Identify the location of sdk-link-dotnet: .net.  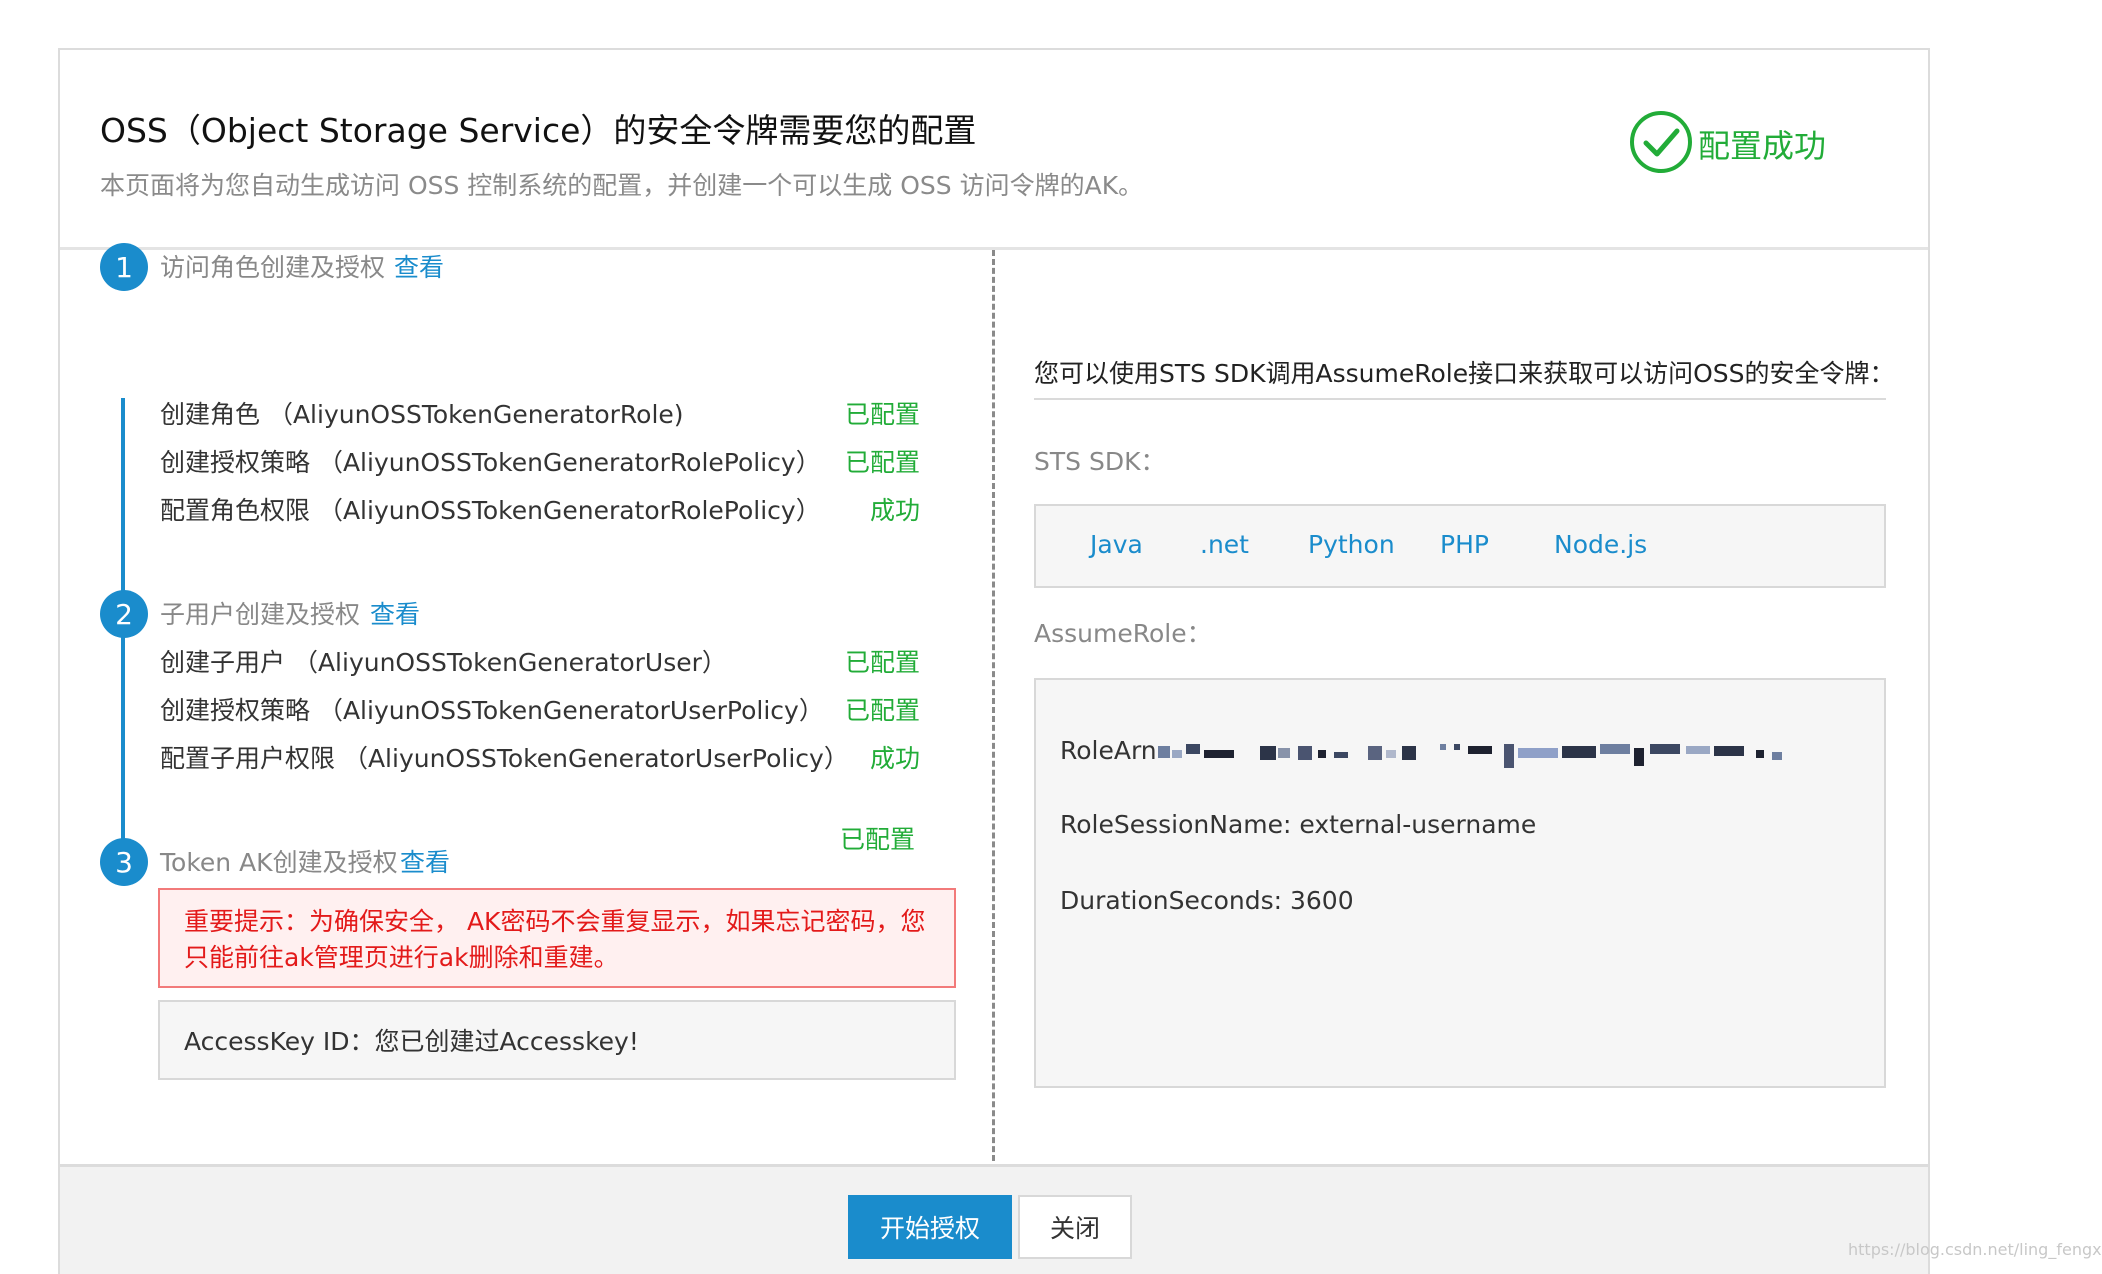
(1224, 544).